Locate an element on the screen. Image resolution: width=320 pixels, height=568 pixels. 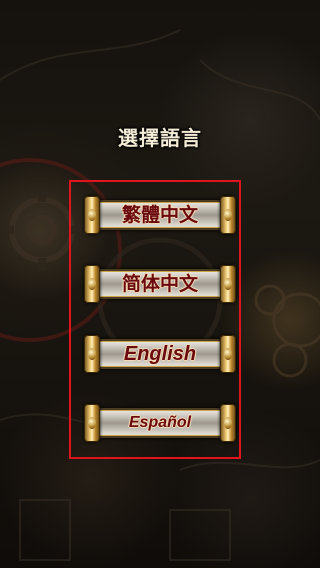
language-button-simplified-chinese: 简体中文 is located at coordinates (160, 284).